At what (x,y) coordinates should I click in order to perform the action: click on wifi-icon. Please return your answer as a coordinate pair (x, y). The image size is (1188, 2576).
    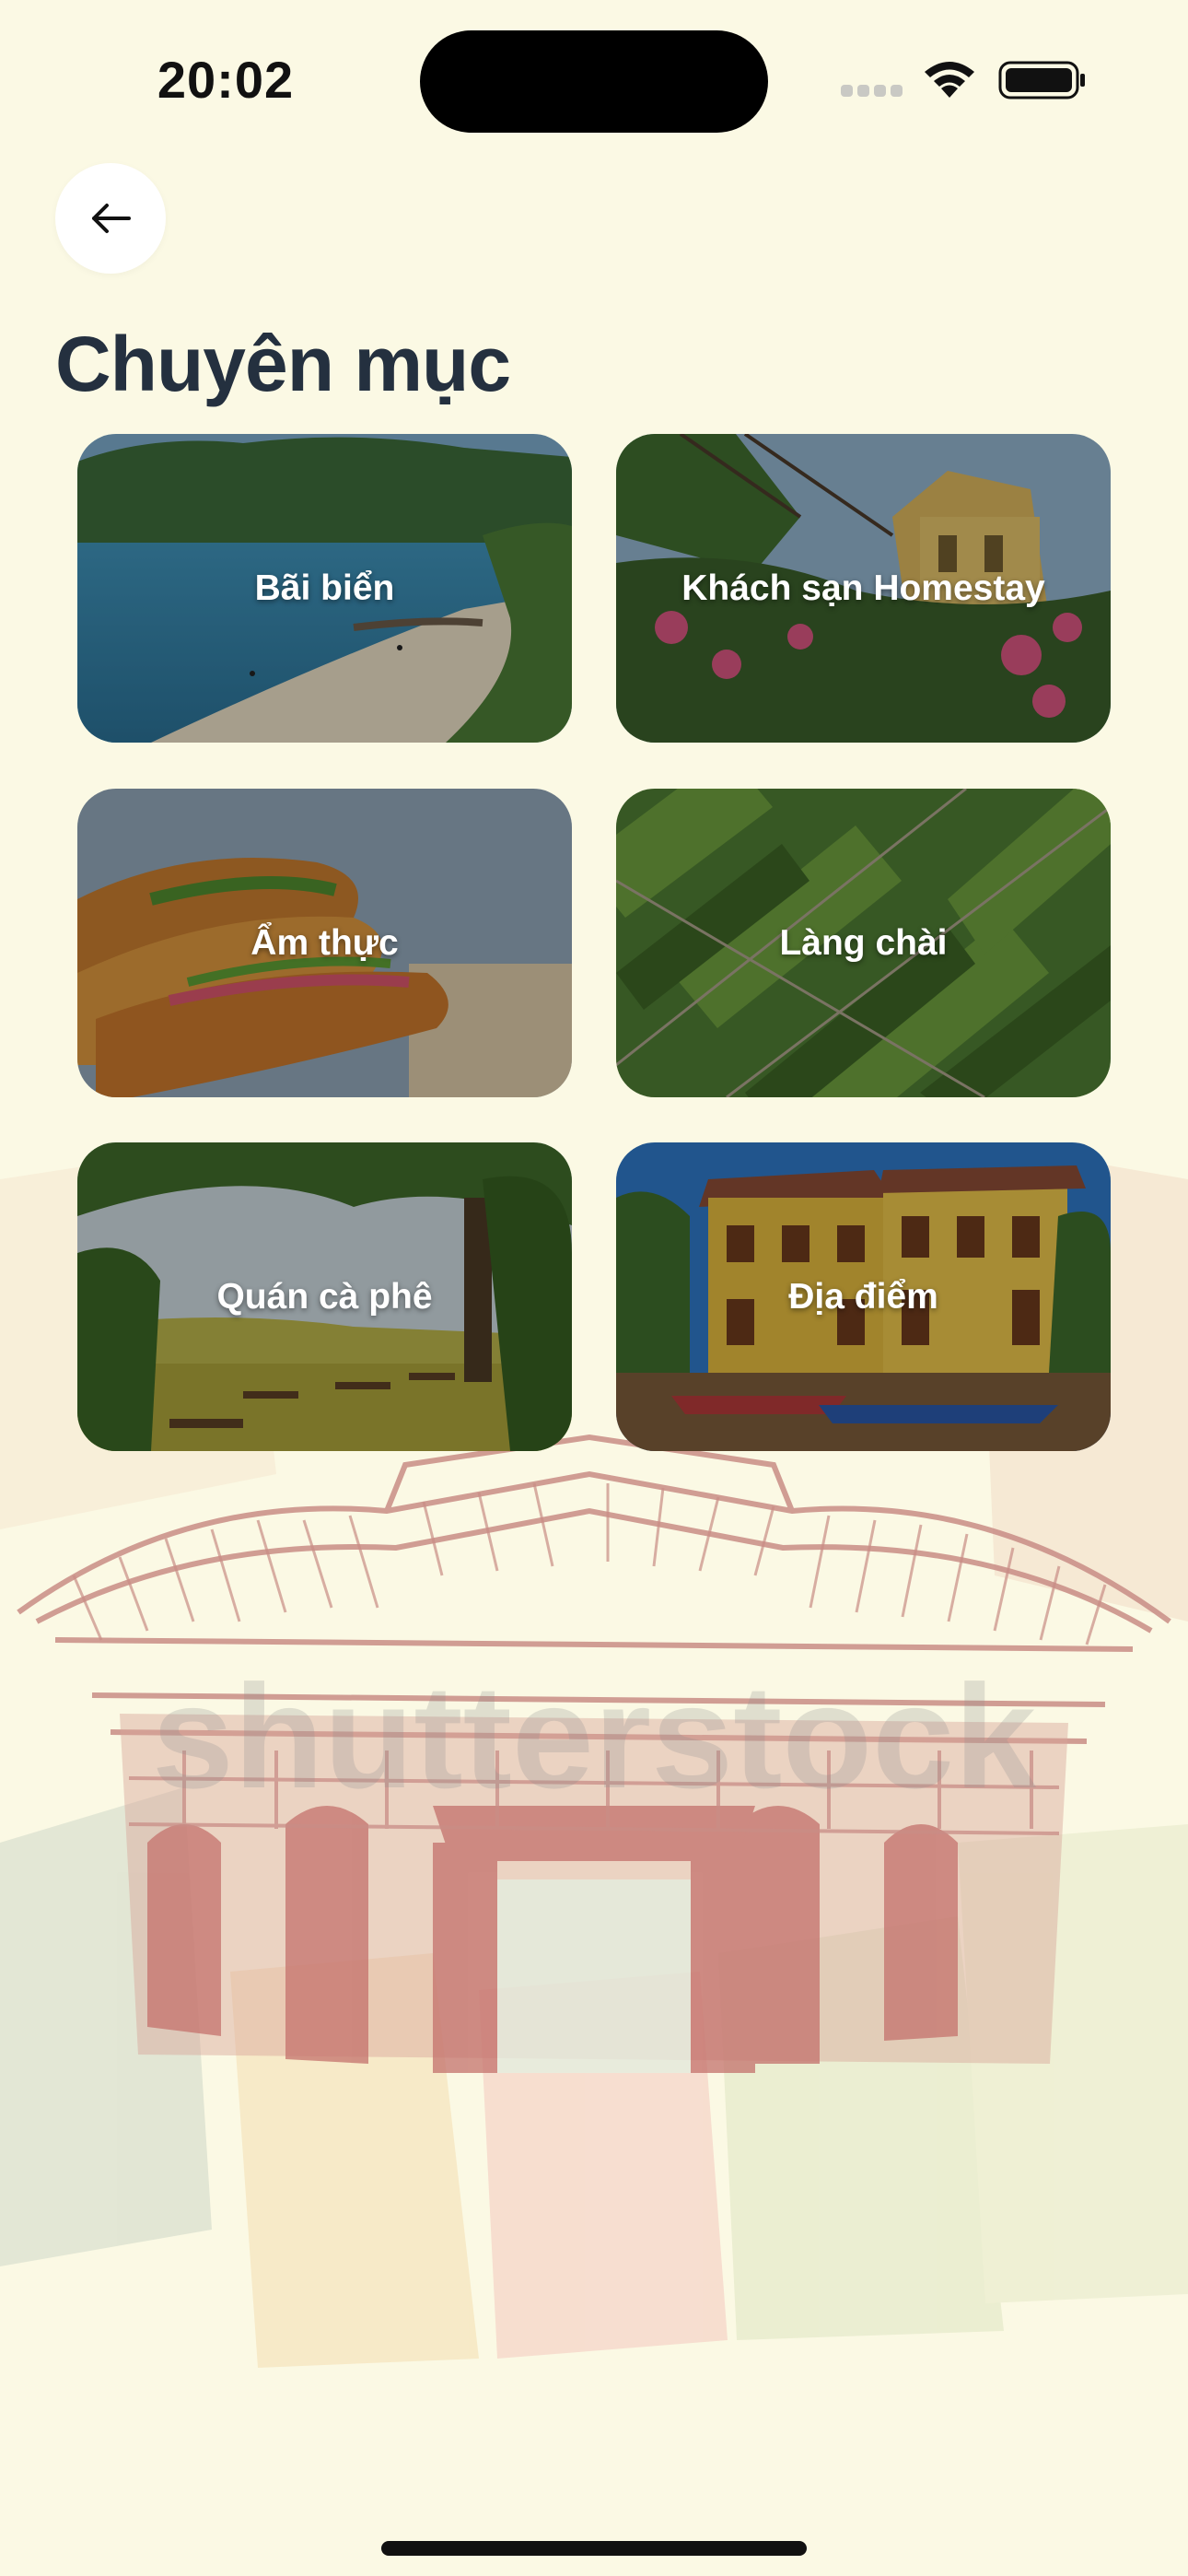
    Looking at the image, I should click on (949, 80).